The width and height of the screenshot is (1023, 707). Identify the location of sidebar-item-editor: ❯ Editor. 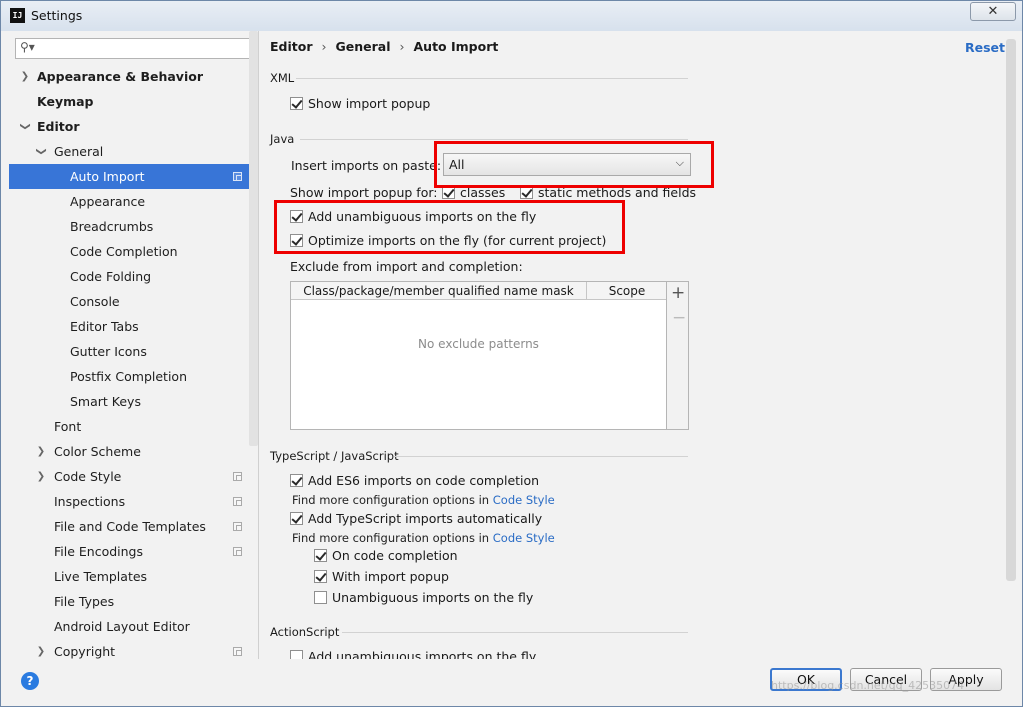
(133, 126).